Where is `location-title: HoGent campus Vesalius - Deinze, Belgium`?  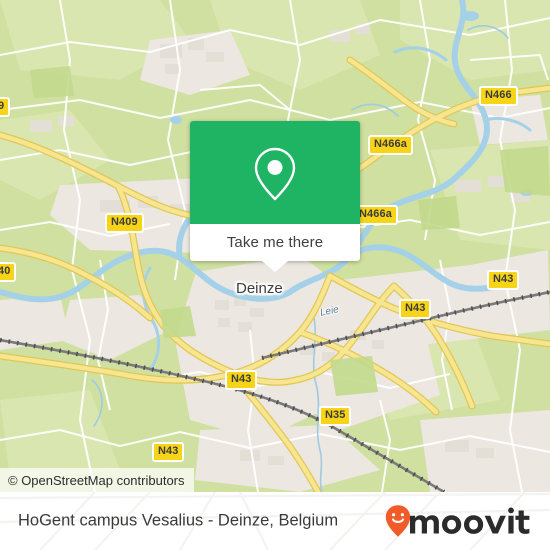 location-title: HoGent campus Vesalius - Deinze, Belgium is located at coordinates (178, 520).